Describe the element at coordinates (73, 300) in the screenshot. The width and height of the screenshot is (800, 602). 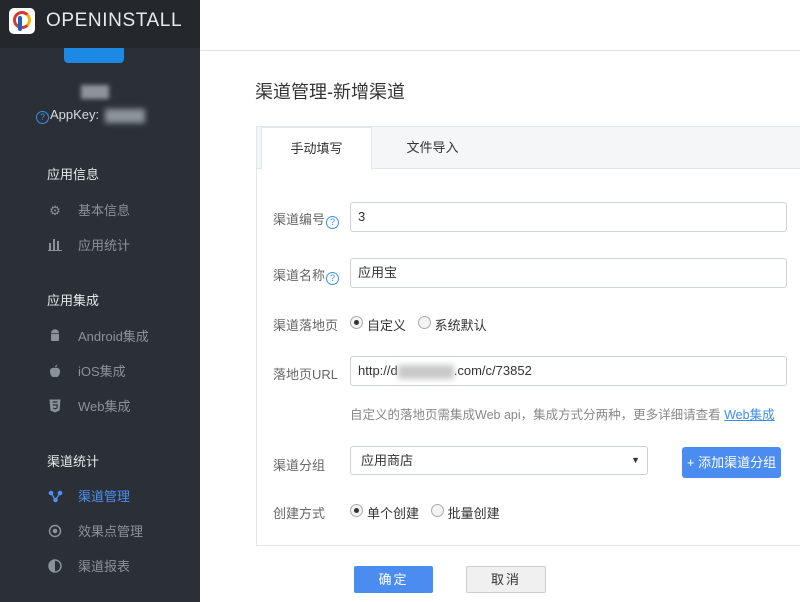
I see `nav-group-integration: 应用集成` at that location.